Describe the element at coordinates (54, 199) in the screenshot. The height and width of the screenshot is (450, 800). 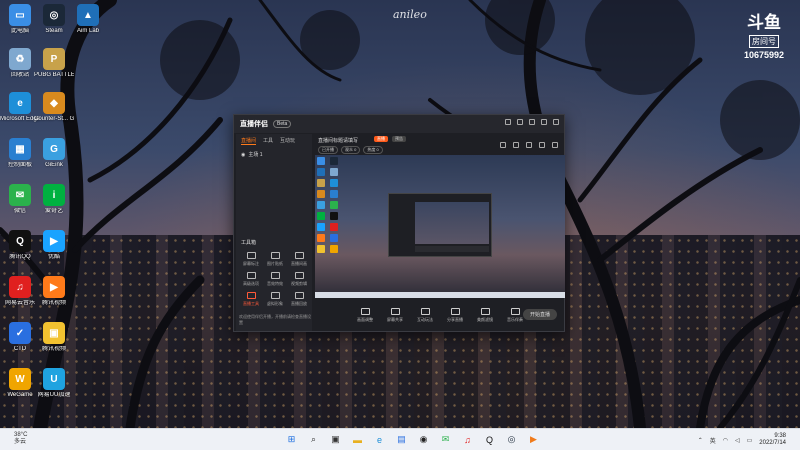
I see `desktop-icon: i 爱奇艺` at that location.